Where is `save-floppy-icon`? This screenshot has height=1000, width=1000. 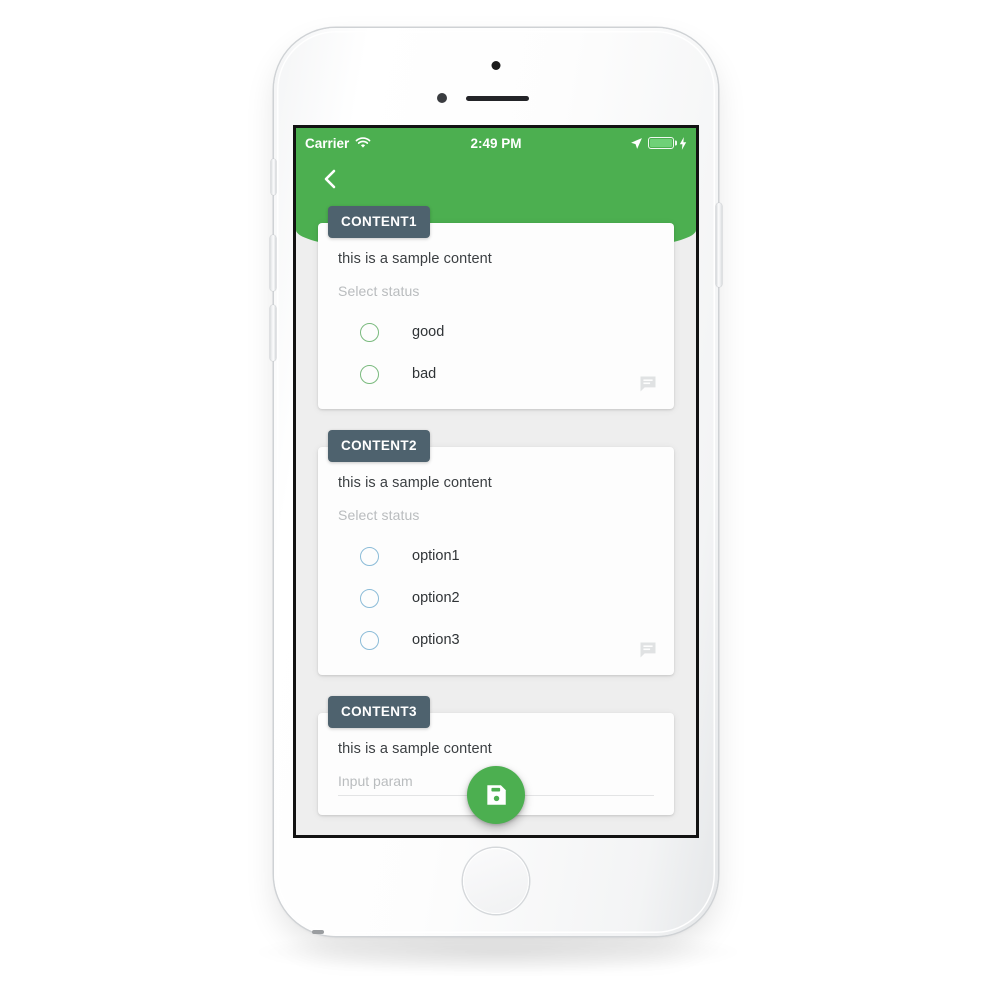
save-floppy-icon is located at coordinates (496, 795).